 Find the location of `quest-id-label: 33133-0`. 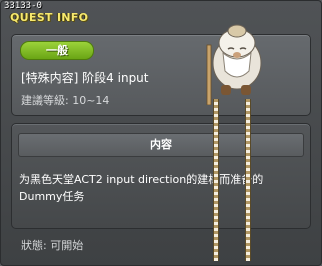

quest-id-label: 33133-0 is located at coordinates (23, 6).